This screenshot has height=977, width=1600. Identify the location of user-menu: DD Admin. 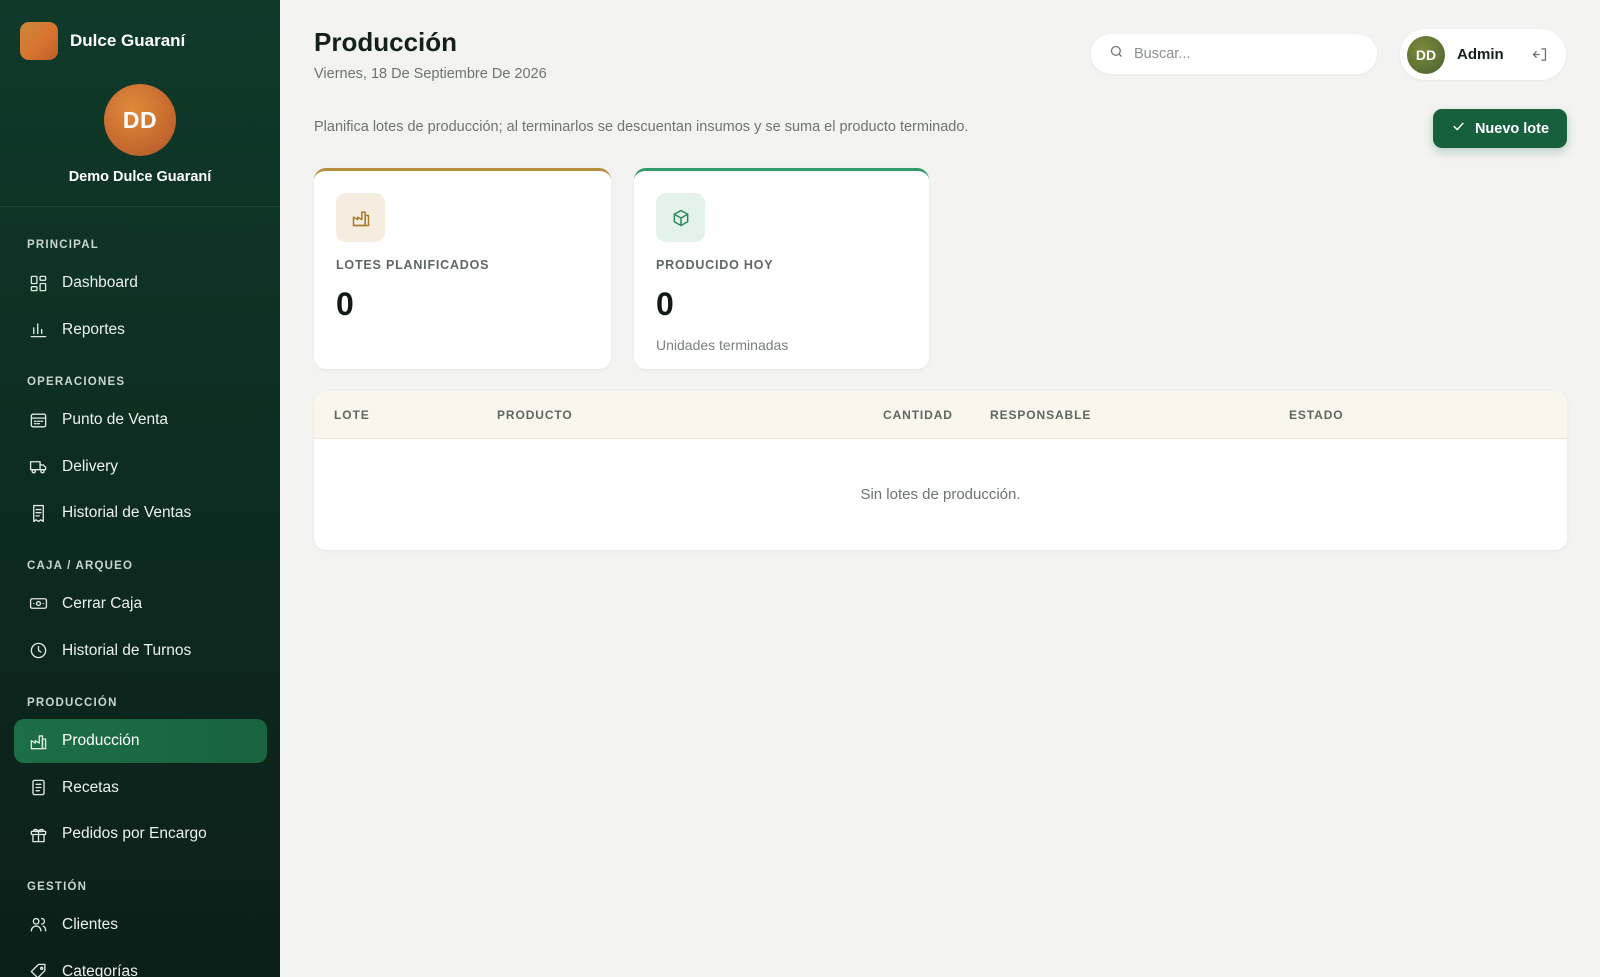
(1483, 54).